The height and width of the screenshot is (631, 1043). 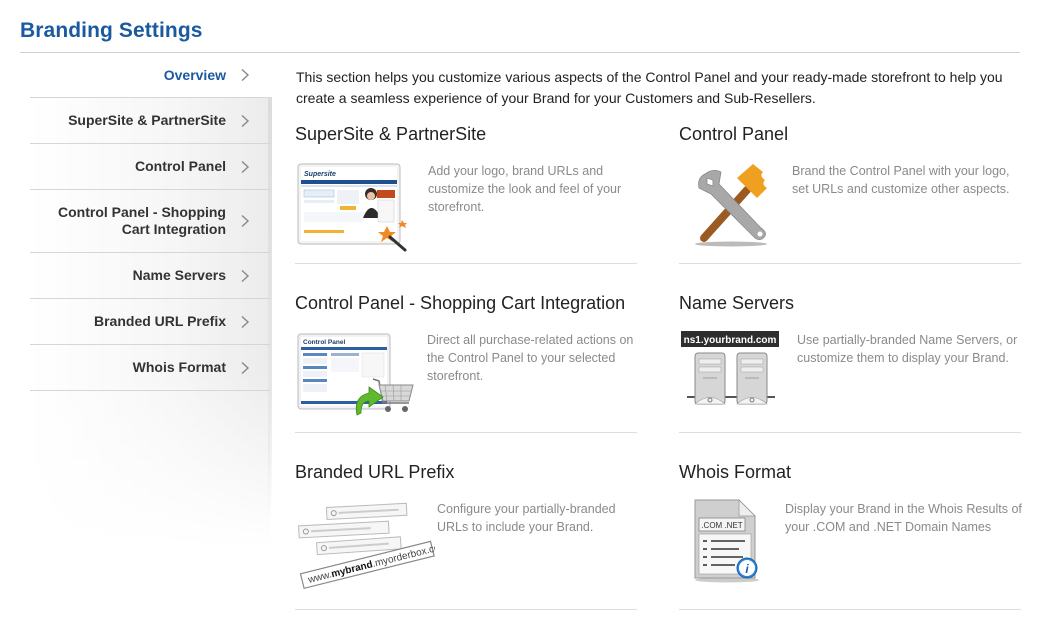 I want to click on sidebar-item-label: Whois Format, so click(x=179, y=367).